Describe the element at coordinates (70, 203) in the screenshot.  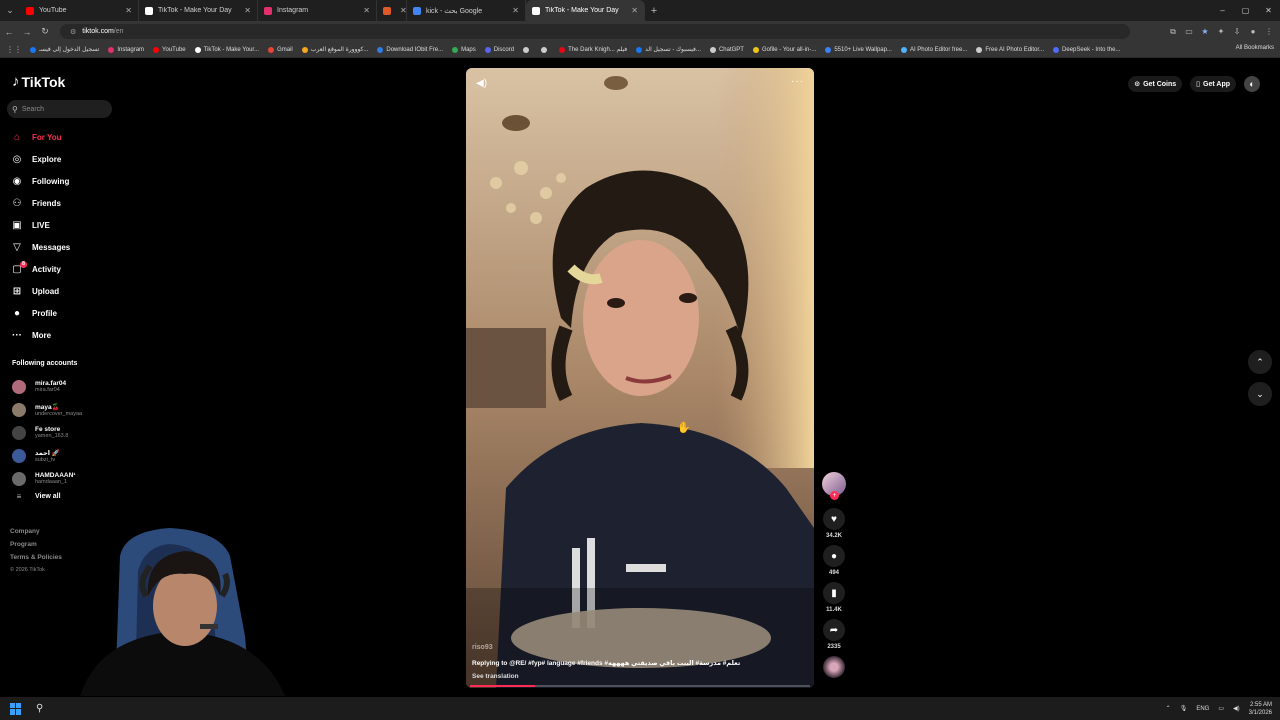
I see `sidebar-item-friends: ⚇ Friends` at that location.